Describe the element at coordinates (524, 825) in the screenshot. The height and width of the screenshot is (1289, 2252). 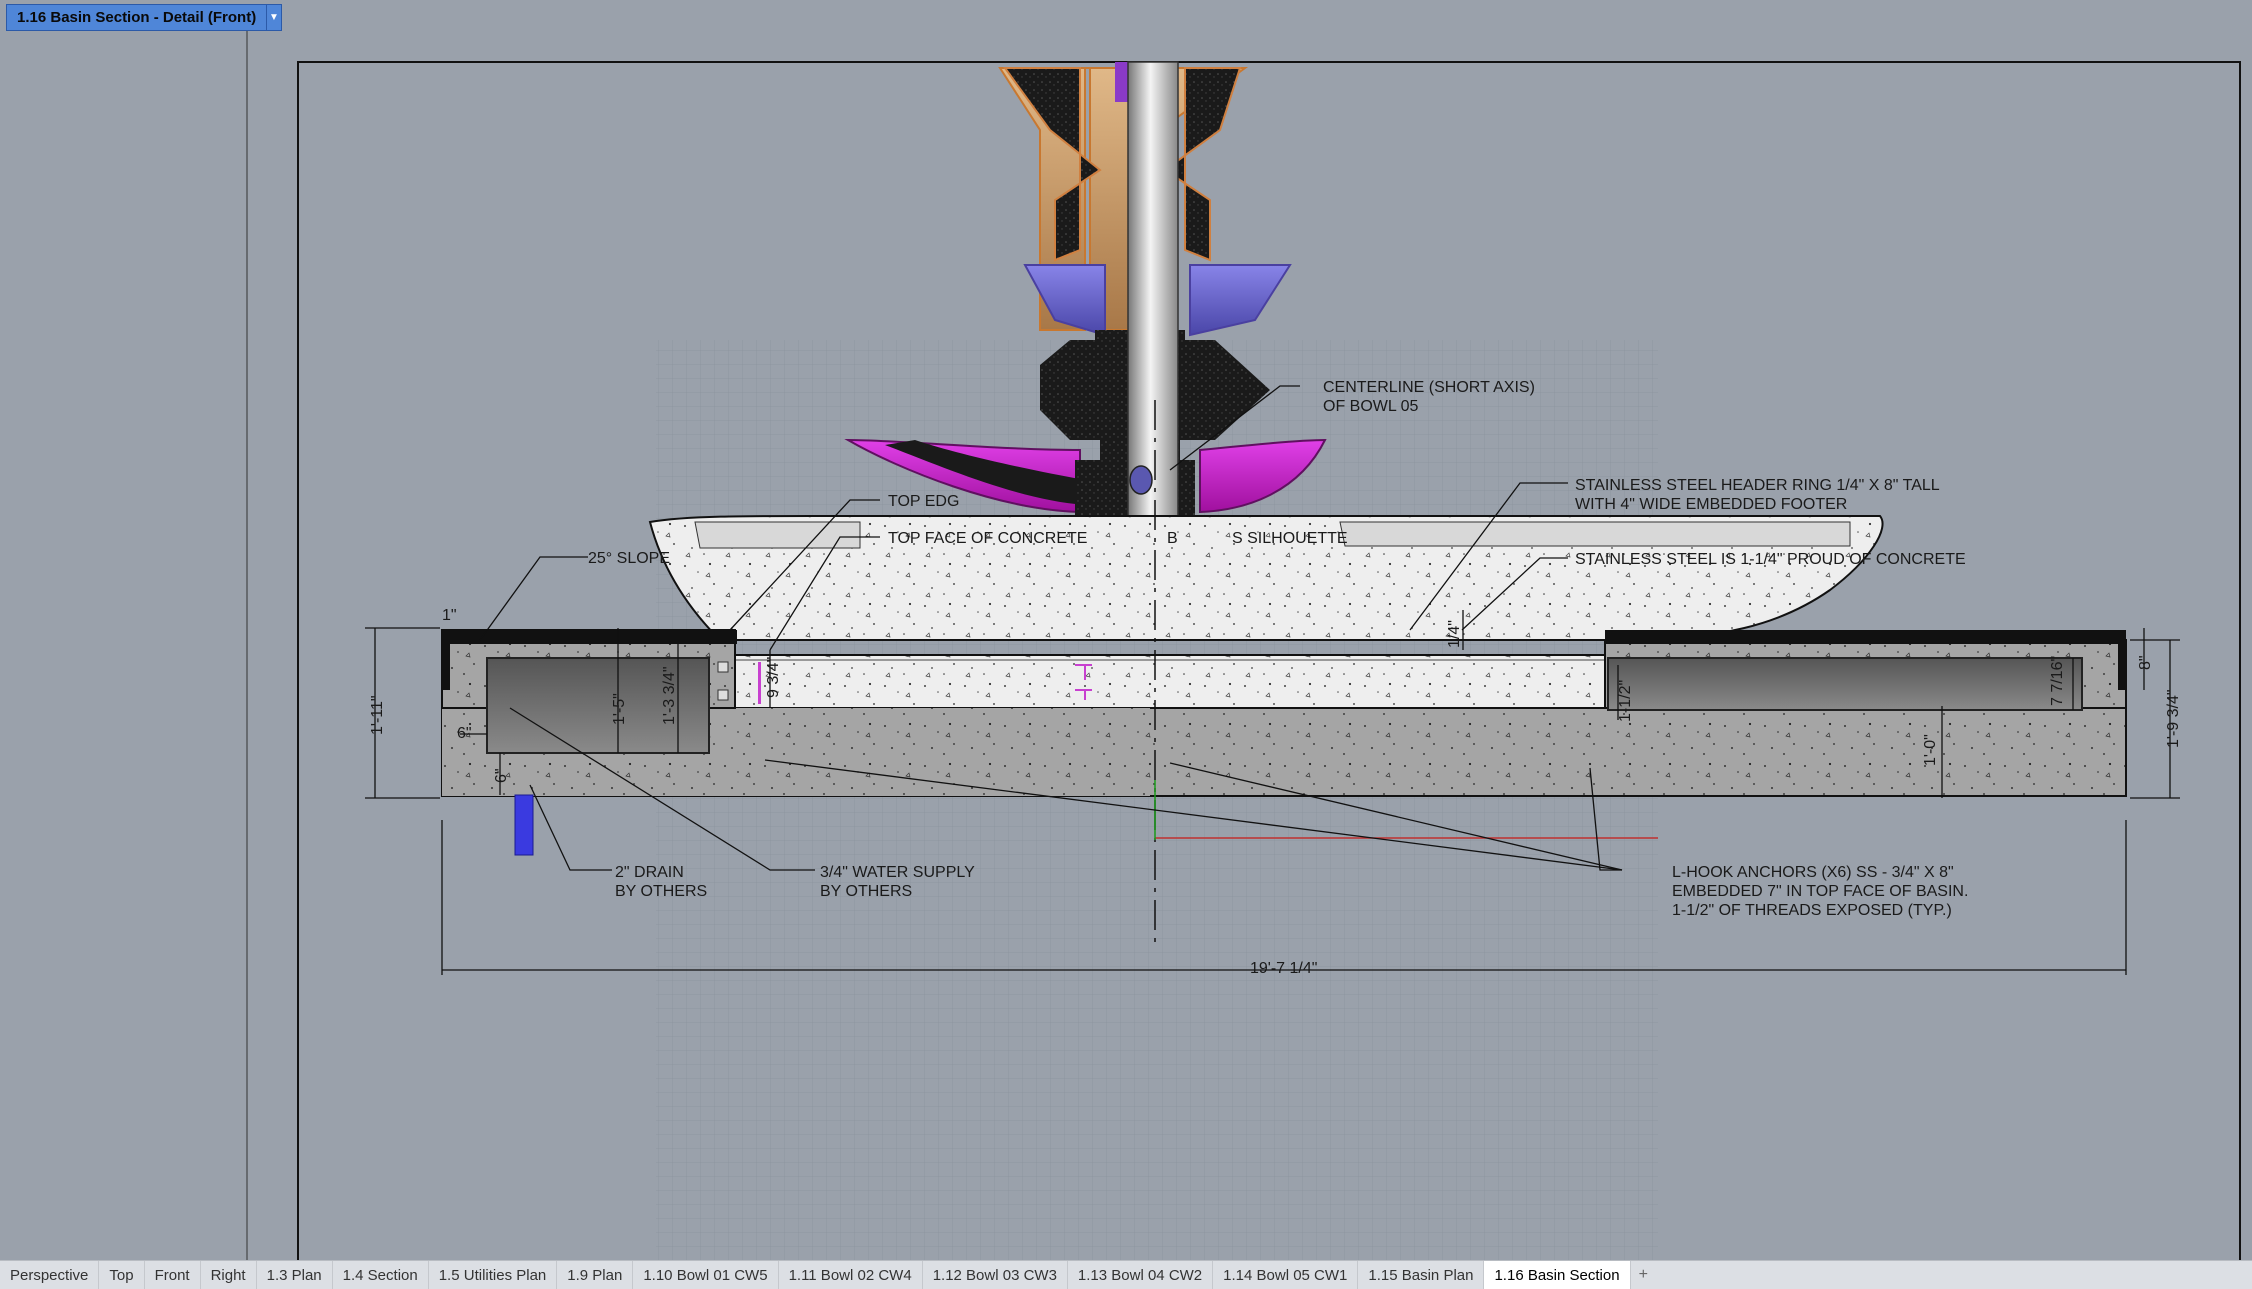
I see `drain-pipe` at that location.